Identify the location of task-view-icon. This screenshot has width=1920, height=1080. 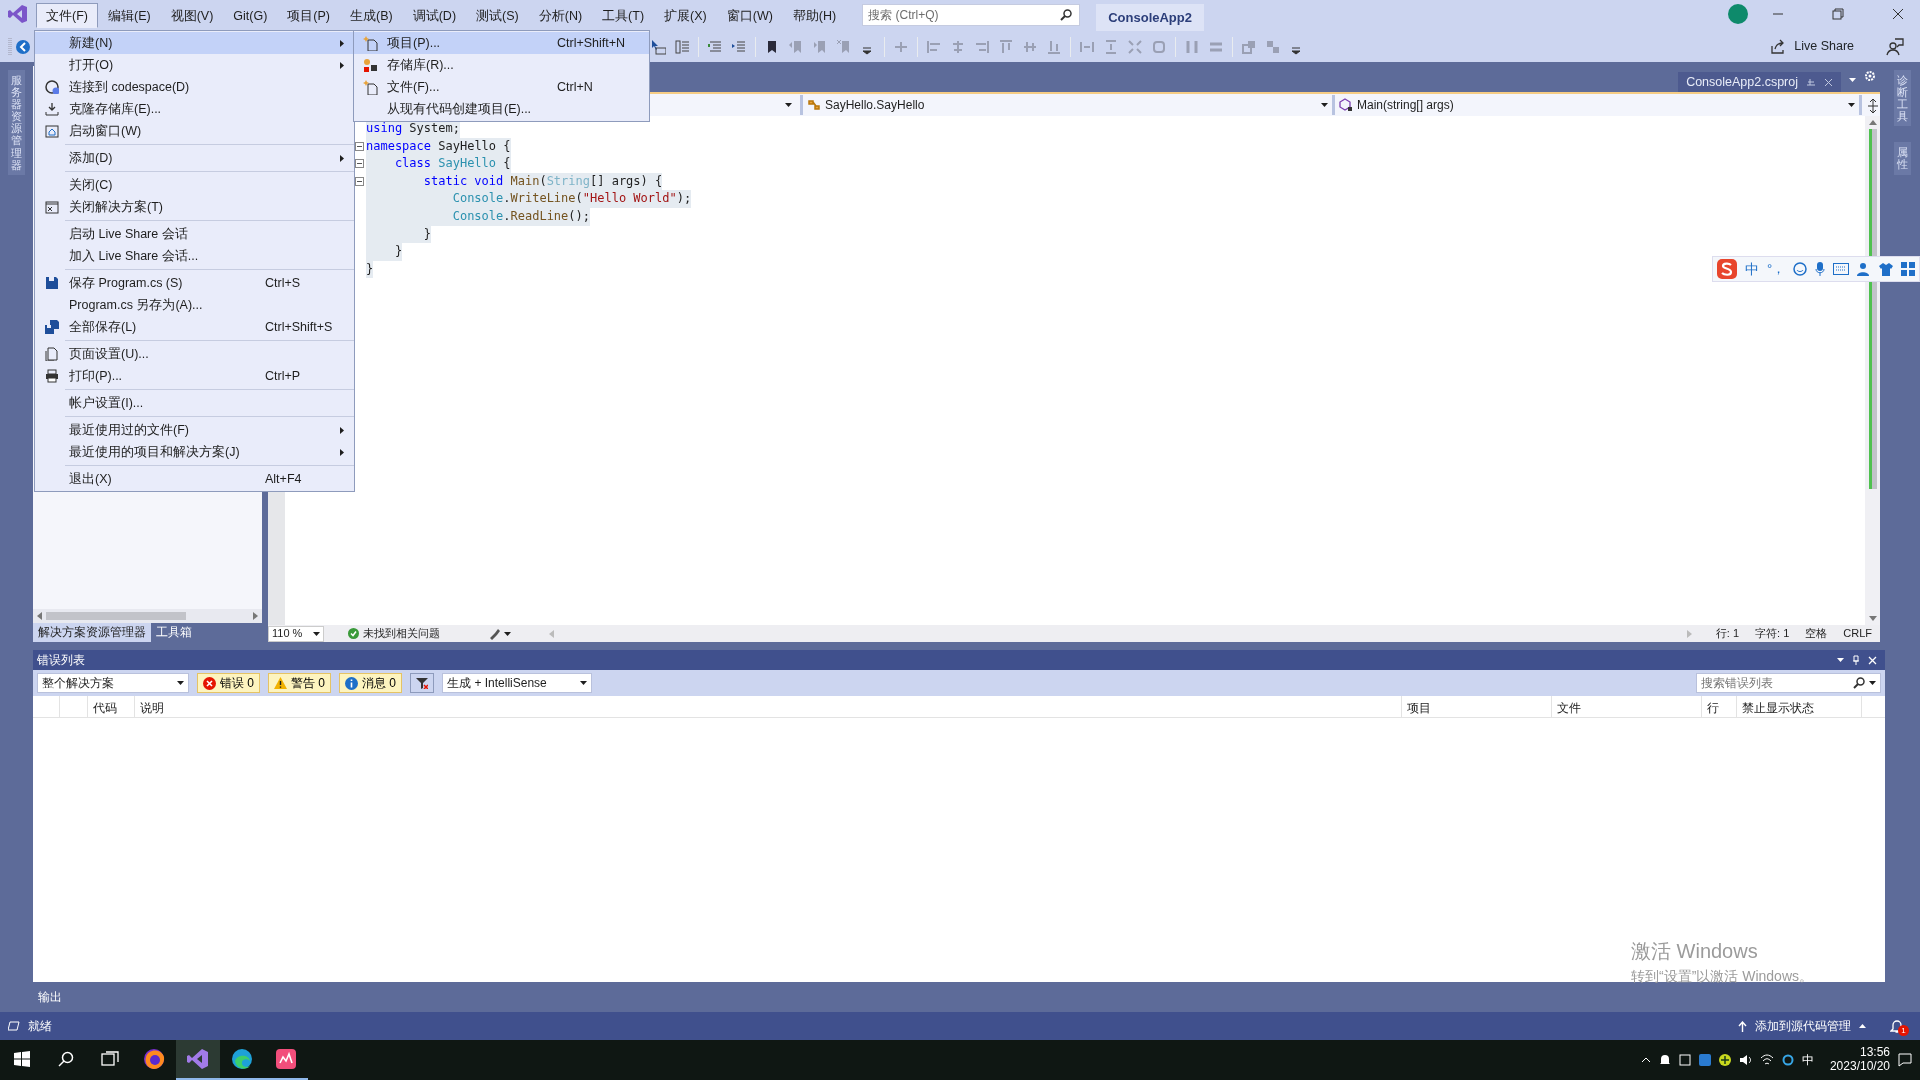
(110, 1059).